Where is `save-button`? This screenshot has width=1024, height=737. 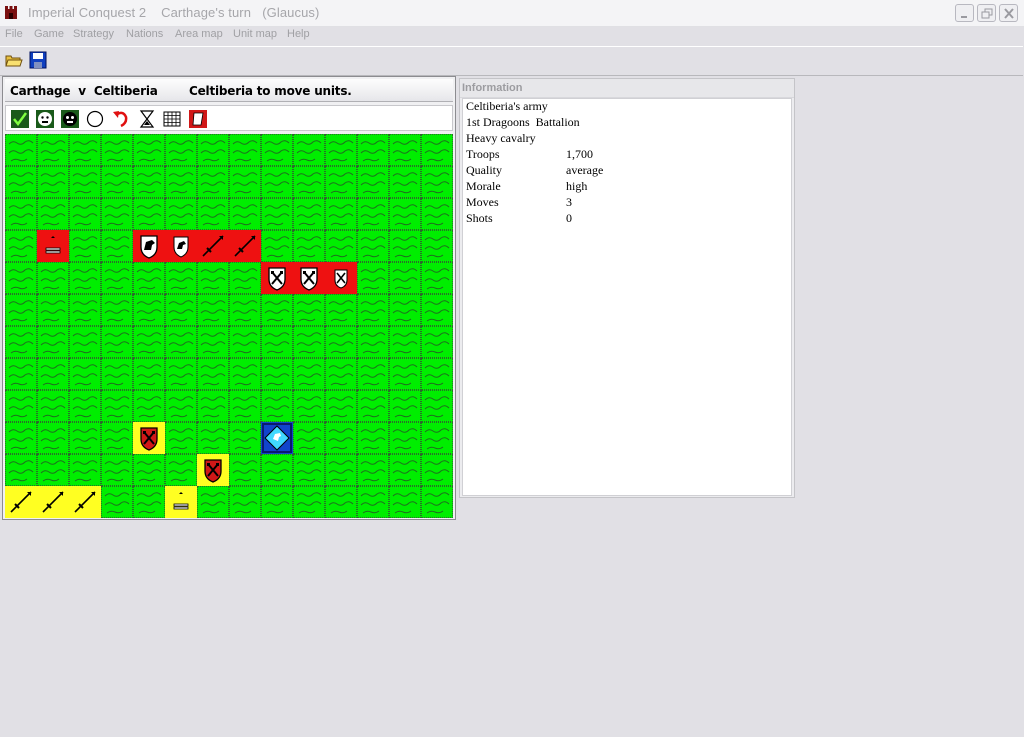 save-button is located at coordinates (38, 60).